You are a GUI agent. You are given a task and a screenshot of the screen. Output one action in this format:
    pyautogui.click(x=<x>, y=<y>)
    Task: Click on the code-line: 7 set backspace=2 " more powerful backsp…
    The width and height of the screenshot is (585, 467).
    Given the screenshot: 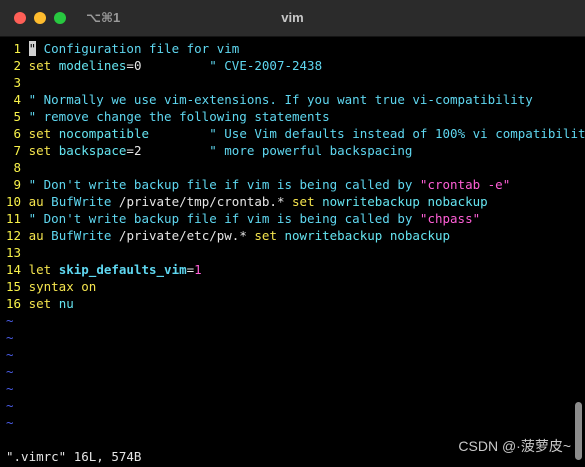 What is the action you would take?
    pyautogui.click(x=289, y=150)
    